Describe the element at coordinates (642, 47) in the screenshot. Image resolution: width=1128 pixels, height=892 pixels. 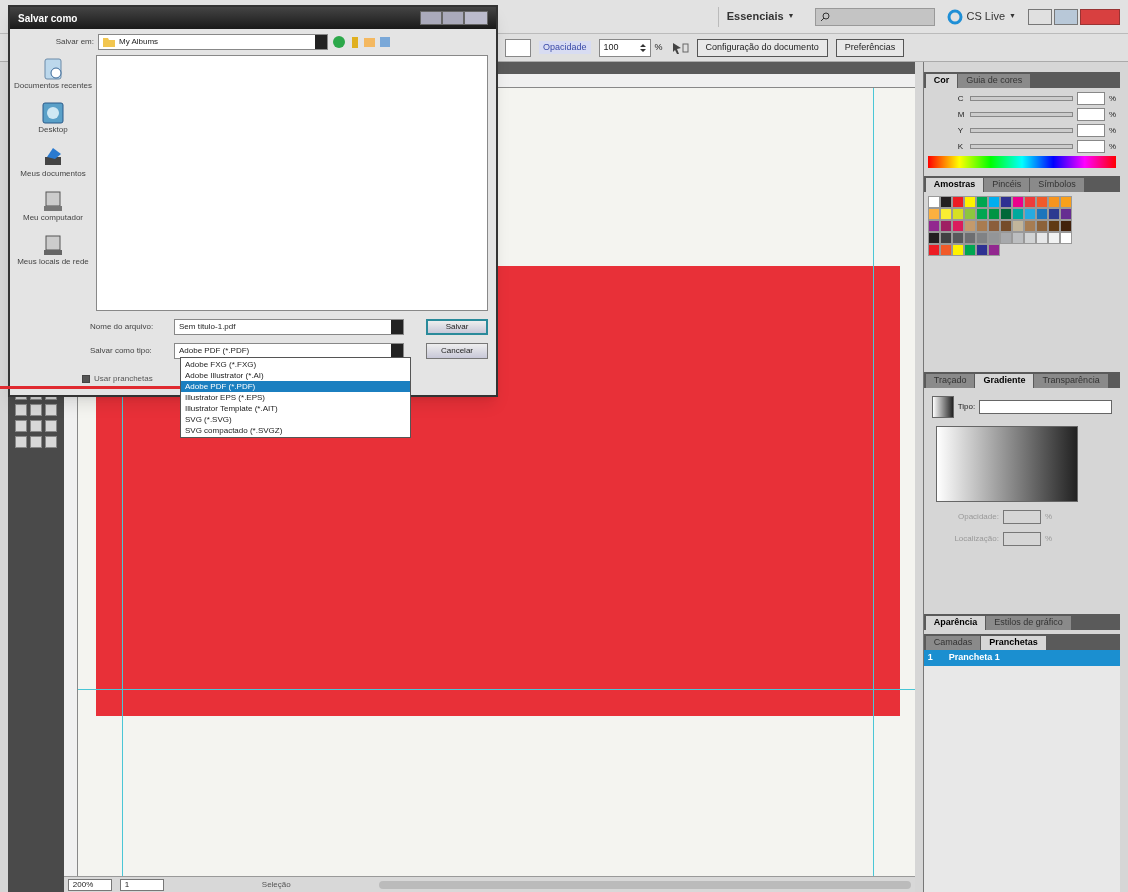
I see `spinner-icon` at that location.